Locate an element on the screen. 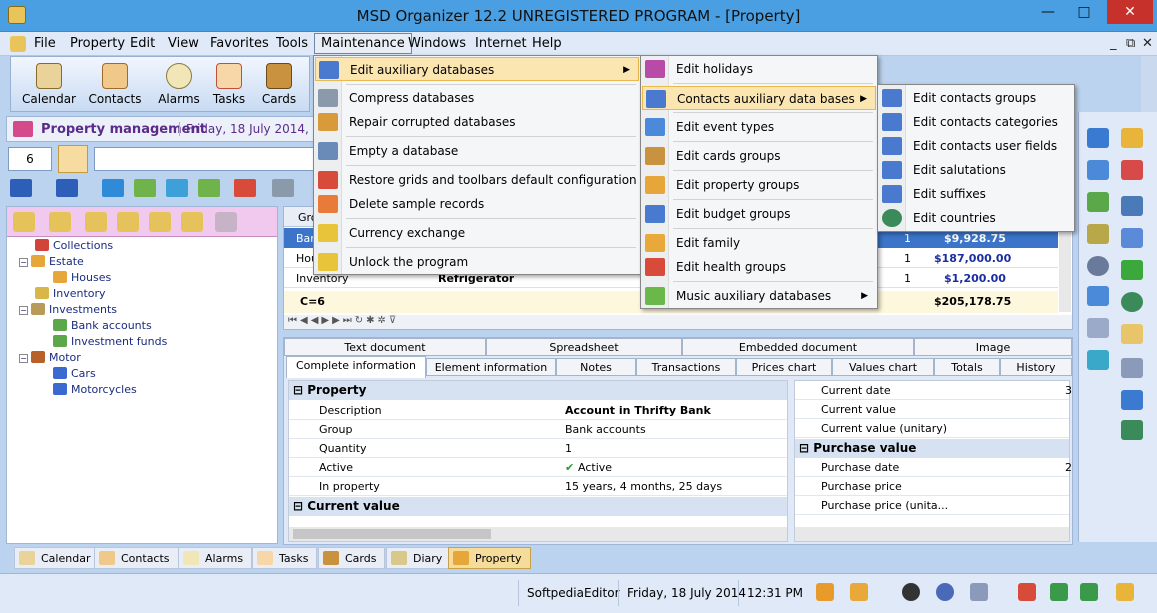 This screenshot has width=1157, height=613. section-property: ⊟ Property is located at coordinates (538, 390).